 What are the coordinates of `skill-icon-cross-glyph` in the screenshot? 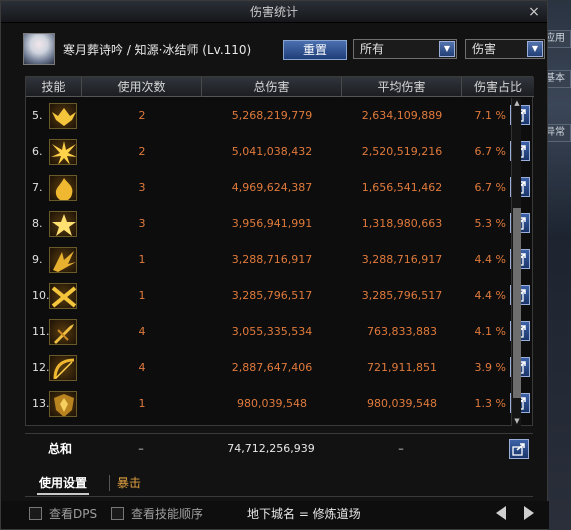 It's located at (63, 297).